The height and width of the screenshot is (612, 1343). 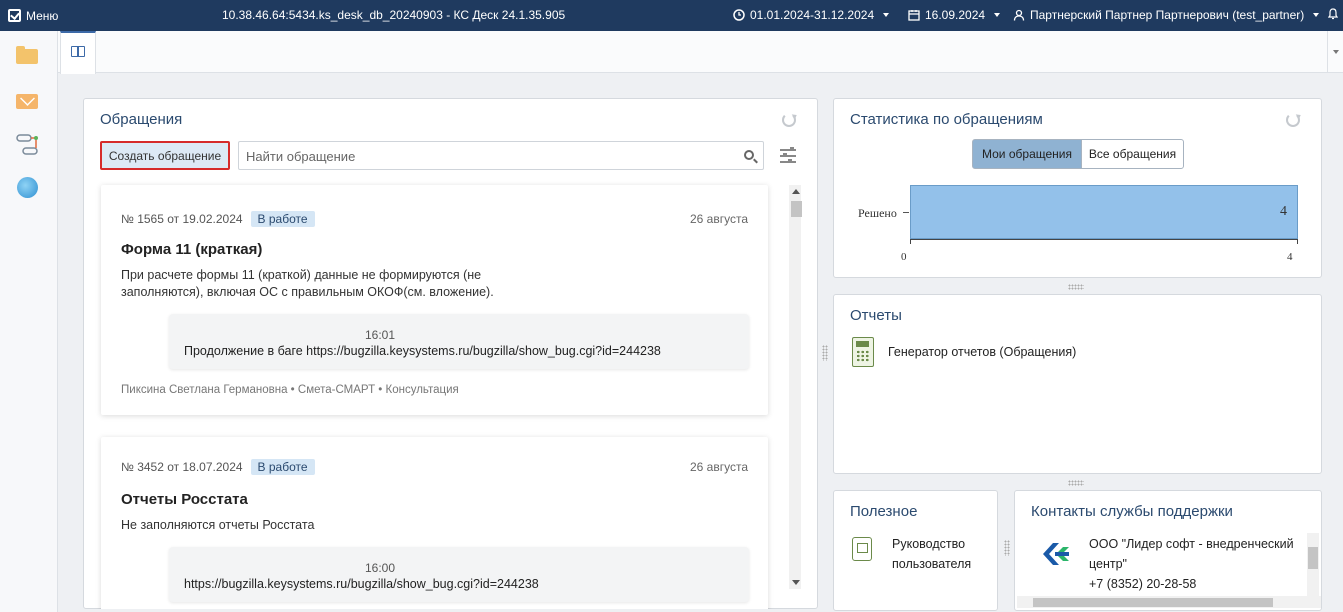 What do you see at coordinates (932, 564) in the screenshot?
I see `user-guide-line2: пользователя` at bounding box center [932, 564].